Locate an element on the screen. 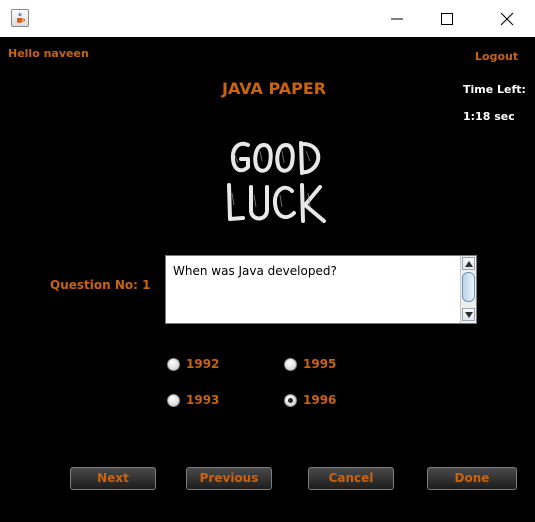 The width and height of the screenshot is (535, 522). scroll-up-button is located at coordinates (468, 263).